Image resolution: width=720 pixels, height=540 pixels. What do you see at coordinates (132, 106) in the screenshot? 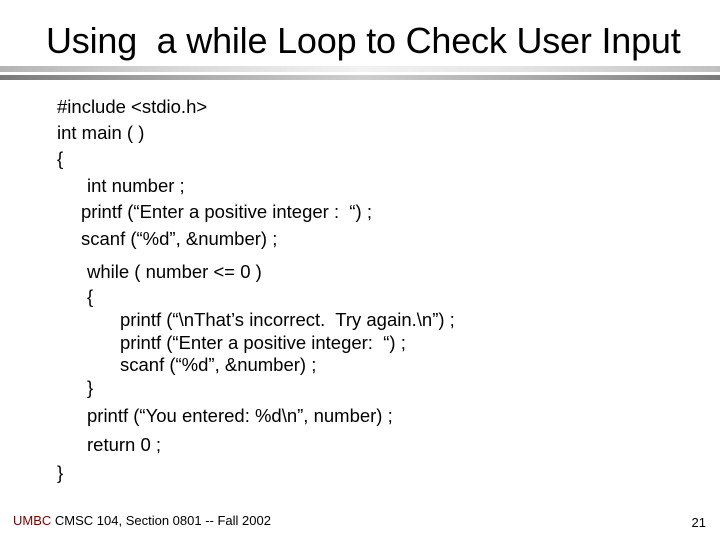
I see `code-line-include: #include <stdio.h>` at bounding box center [132, 106].